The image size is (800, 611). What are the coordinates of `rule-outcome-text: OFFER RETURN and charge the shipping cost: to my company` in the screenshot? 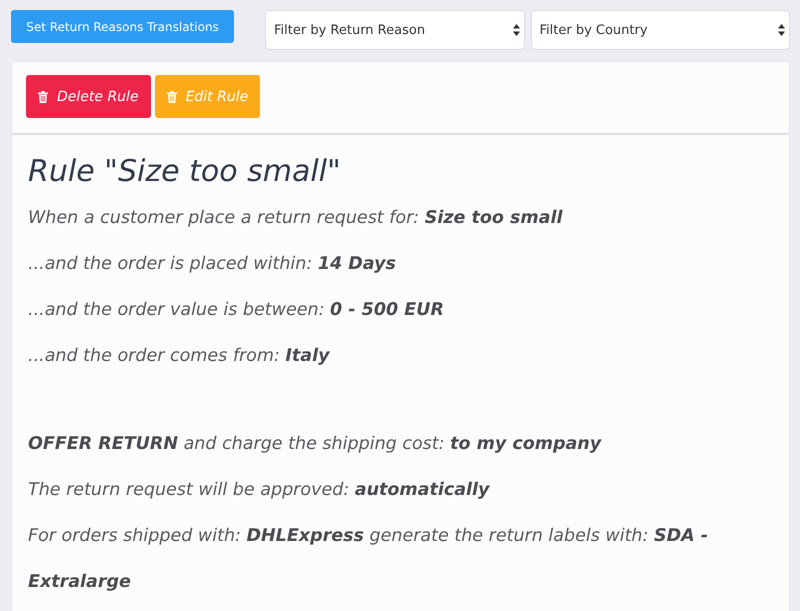 It's located at (315, 444).